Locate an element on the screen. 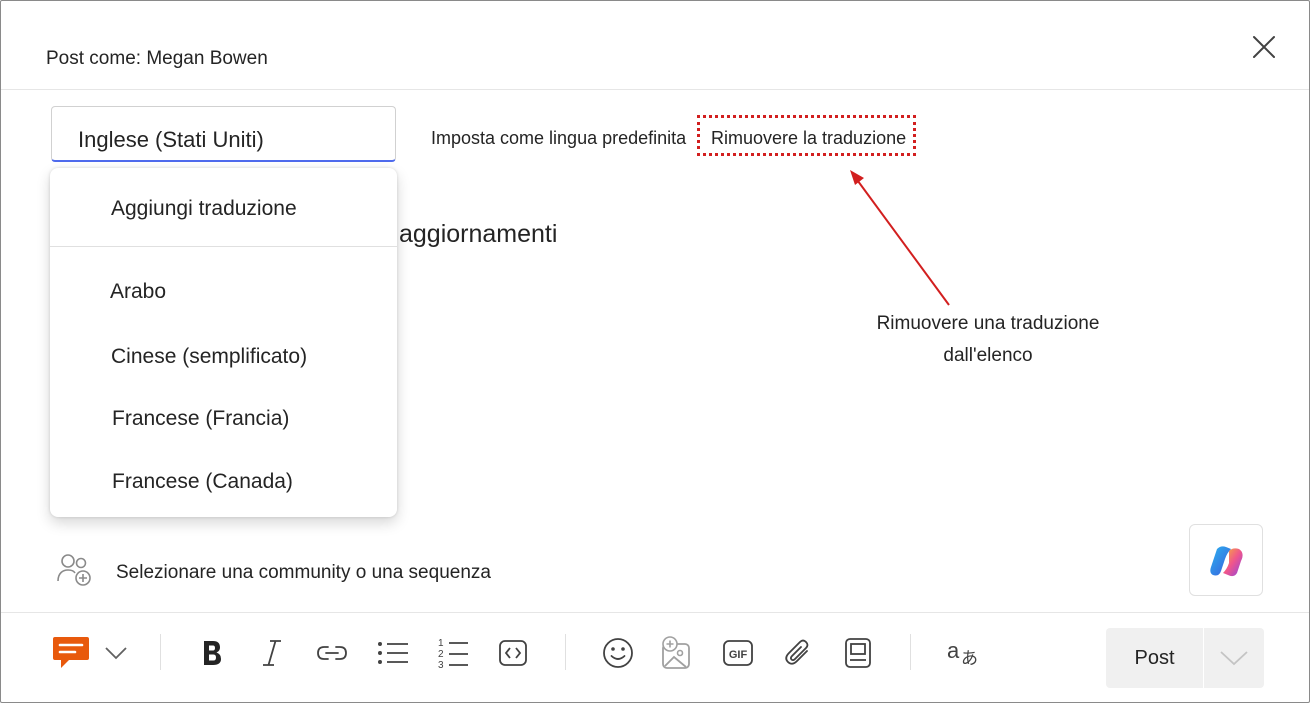 This screenshot has height=703, width=1310. article-icon is located at coordinates (858, 653).